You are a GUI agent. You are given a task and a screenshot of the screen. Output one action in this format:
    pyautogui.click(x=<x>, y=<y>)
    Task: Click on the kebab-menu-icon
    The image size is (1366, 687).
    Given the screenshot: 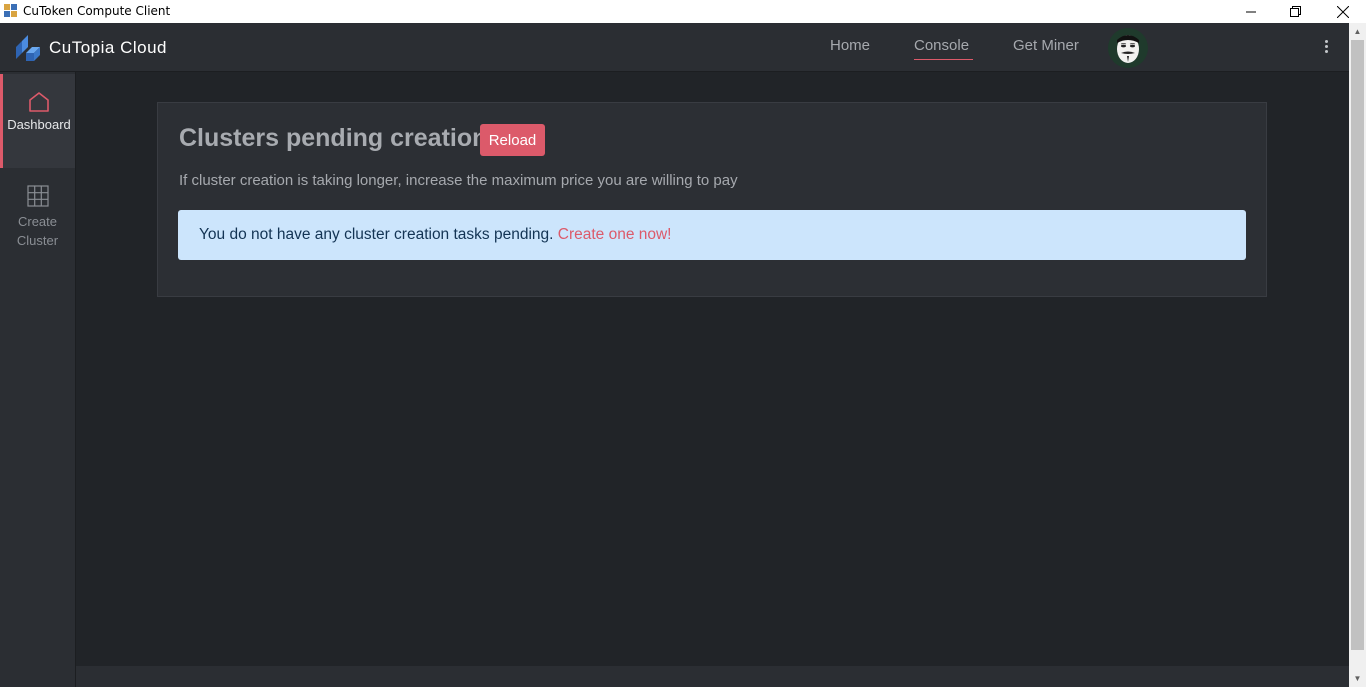 What is the action you would take?
    pyautogui.click(x=1326, y=41)
    